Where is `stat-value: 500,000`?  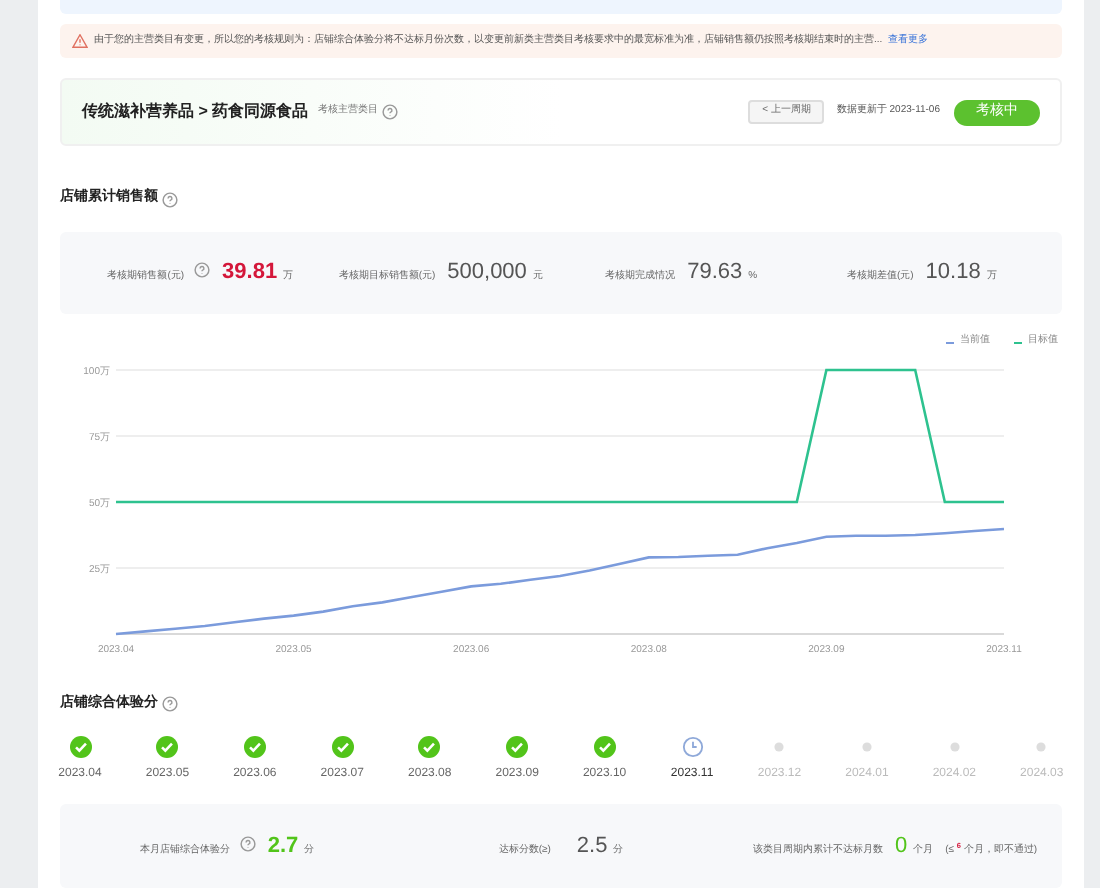
stat-value: 500,000 is located at coordinates (487, 273).